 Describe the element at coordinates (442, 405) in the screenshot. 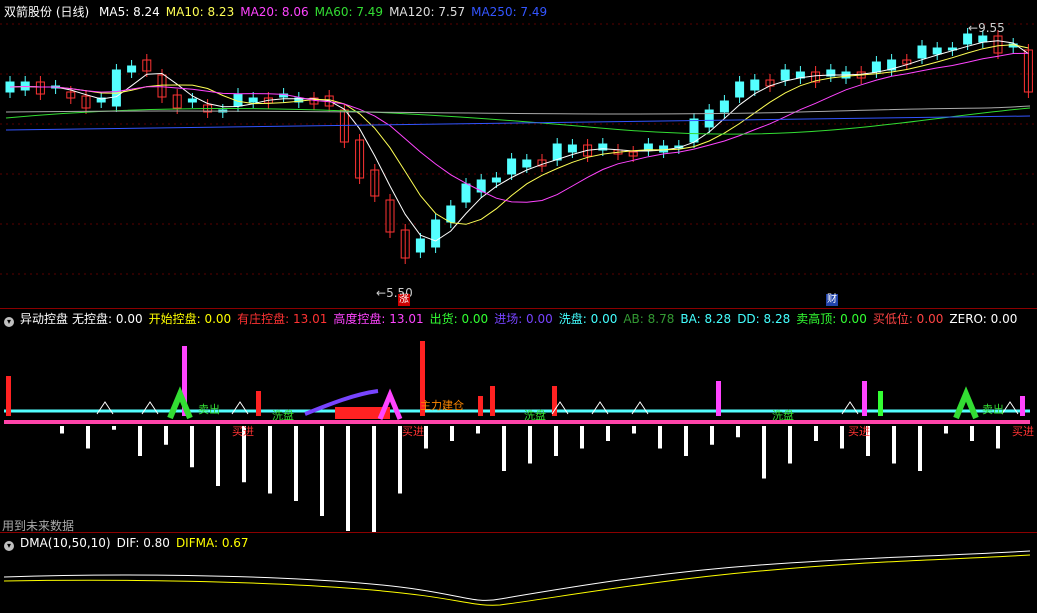

I see `signal-label: 主力建仓` at that location.